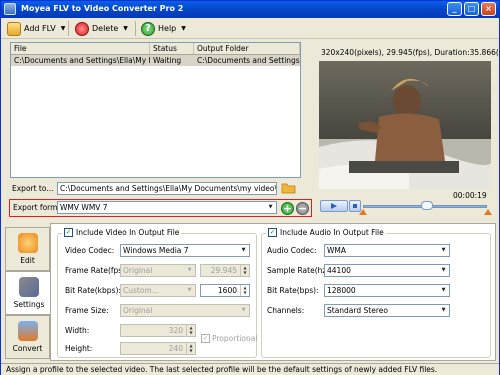 The height and width of the screenshot is (375, 500). I want to click on frame-rate-value: 29.945, so click(223, 270).